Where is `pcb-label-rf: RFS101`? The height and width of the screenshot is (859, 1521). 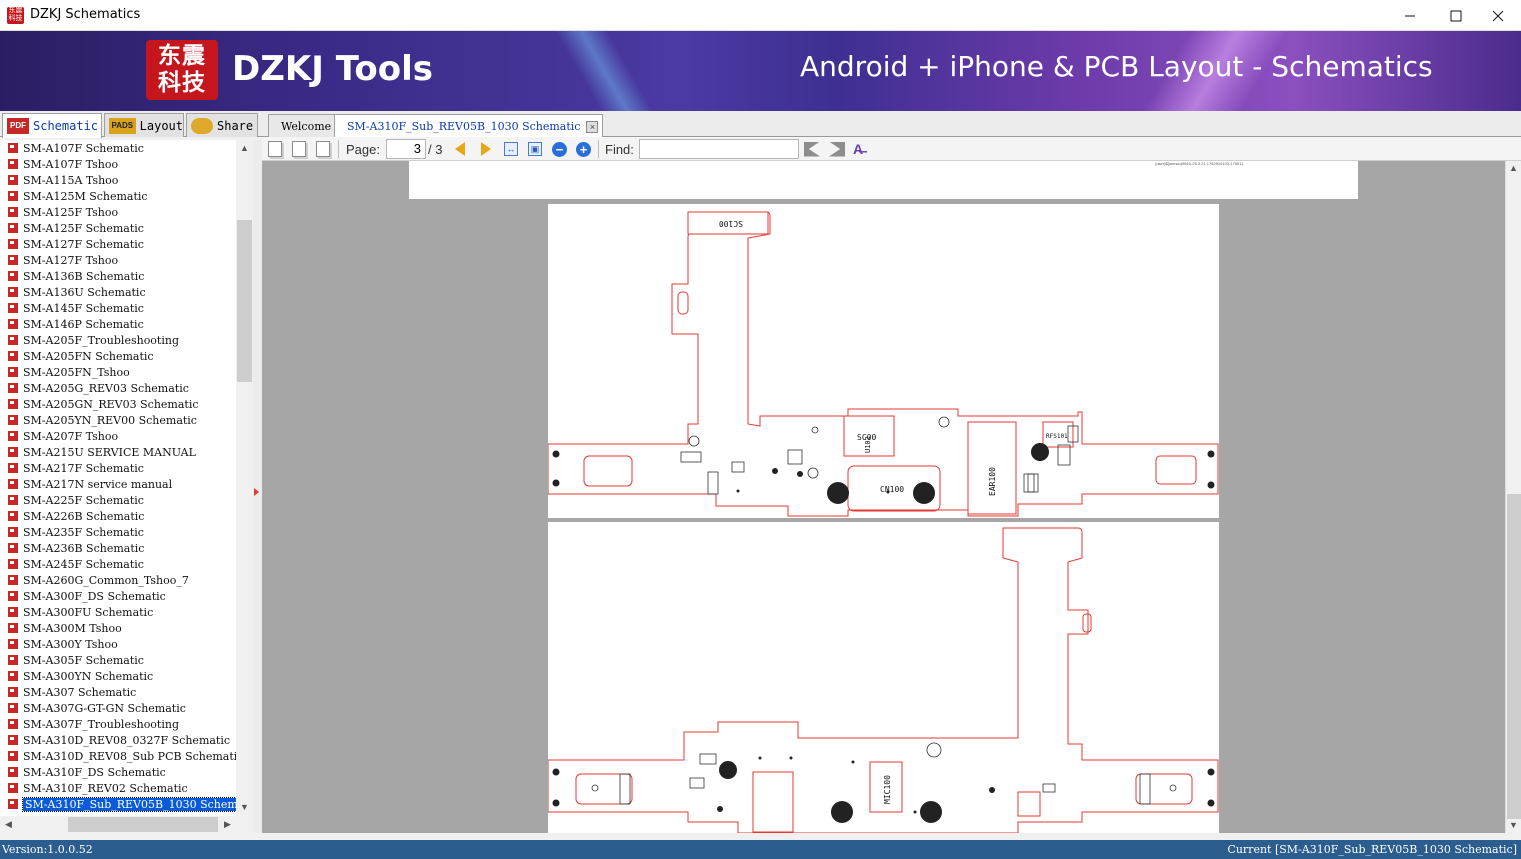 pcb-label-rf: RFS101 is located at coordinates (1057, 436).